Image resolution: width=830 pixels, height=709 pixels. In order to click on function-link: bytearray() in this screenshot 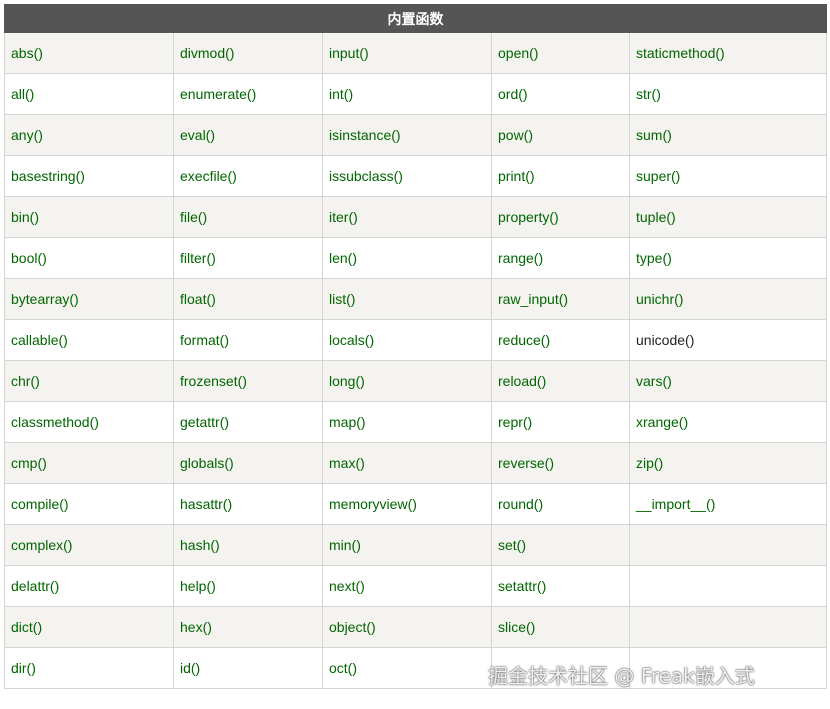, I will do `click(89, 299)`.